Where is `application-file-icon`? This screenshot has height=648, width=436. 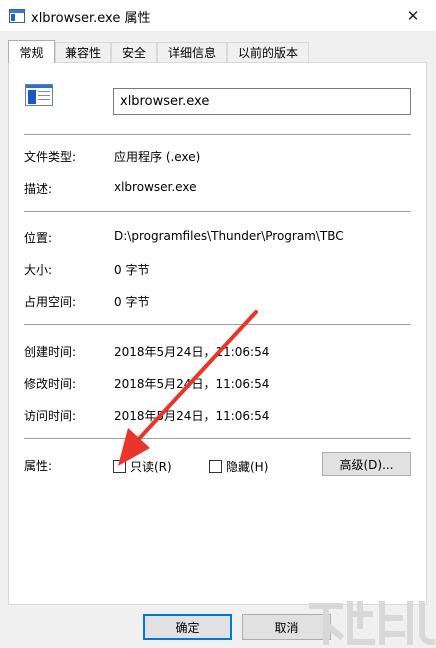
application-file-icon is located at coordinates (39, 95).